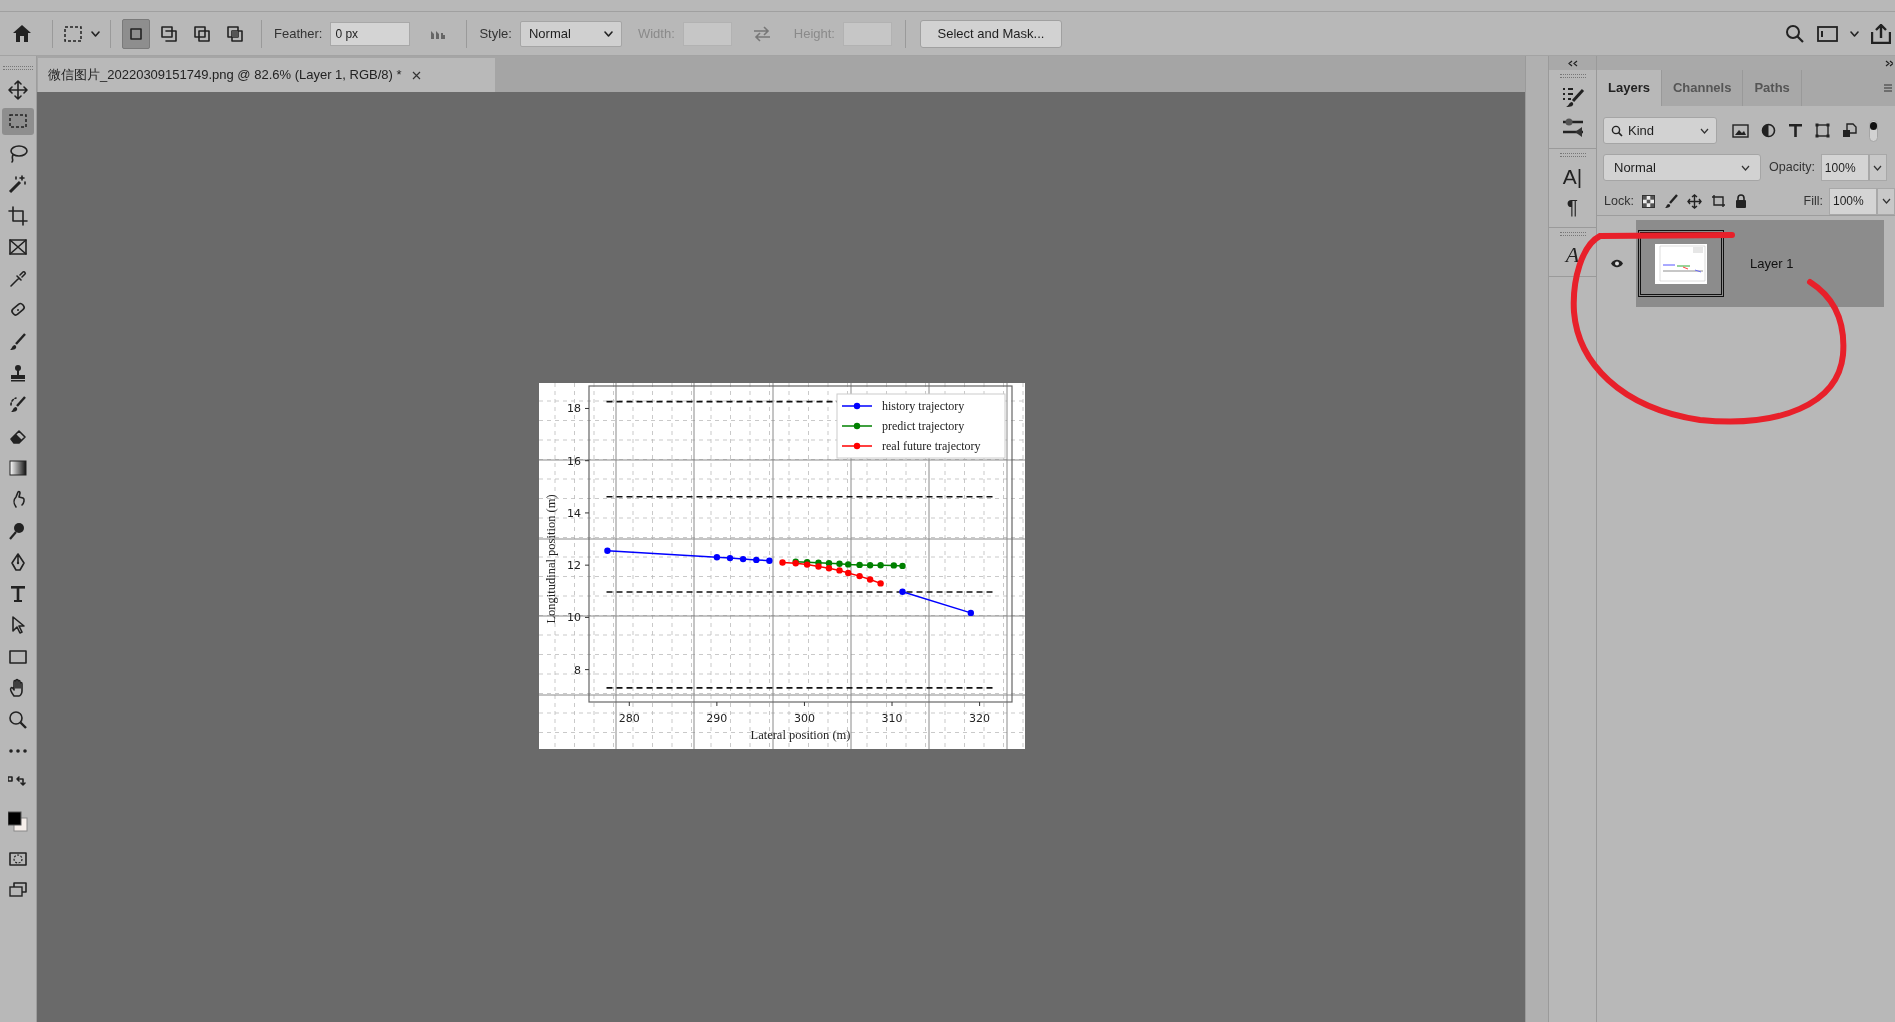  I want to click on tick-label: 12, so click(574, 566).